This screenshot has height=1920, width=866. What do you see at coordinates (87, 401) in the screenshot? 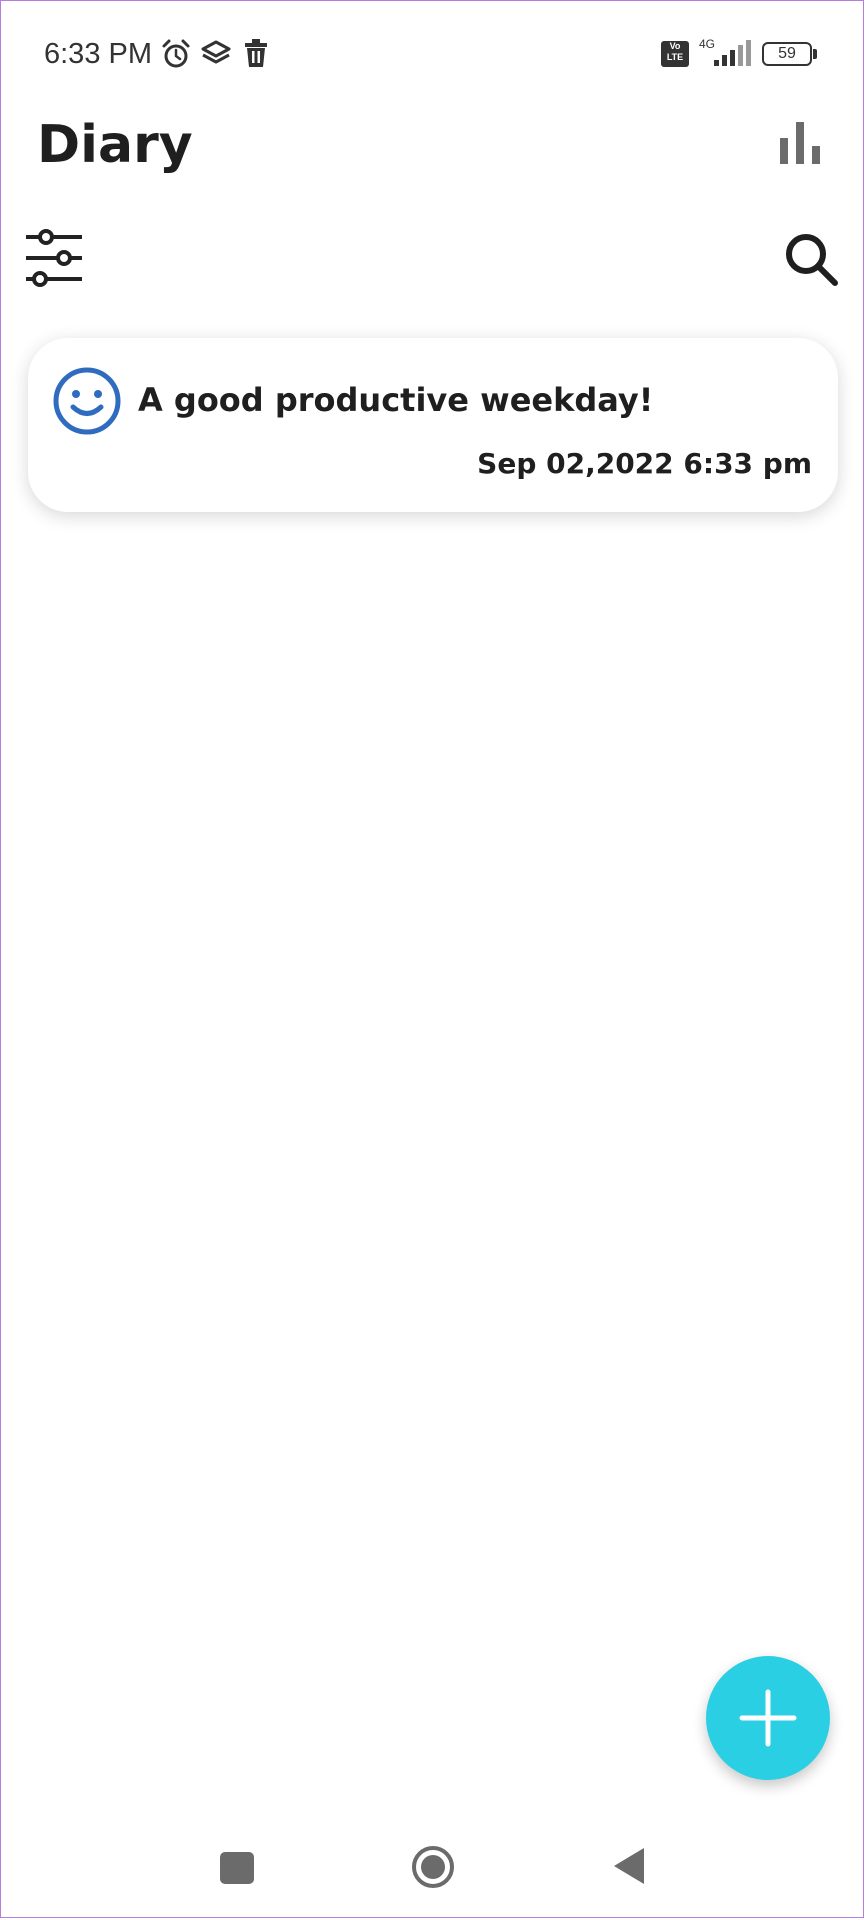
I see `smiley-icon` at bounding box center [87, 401].